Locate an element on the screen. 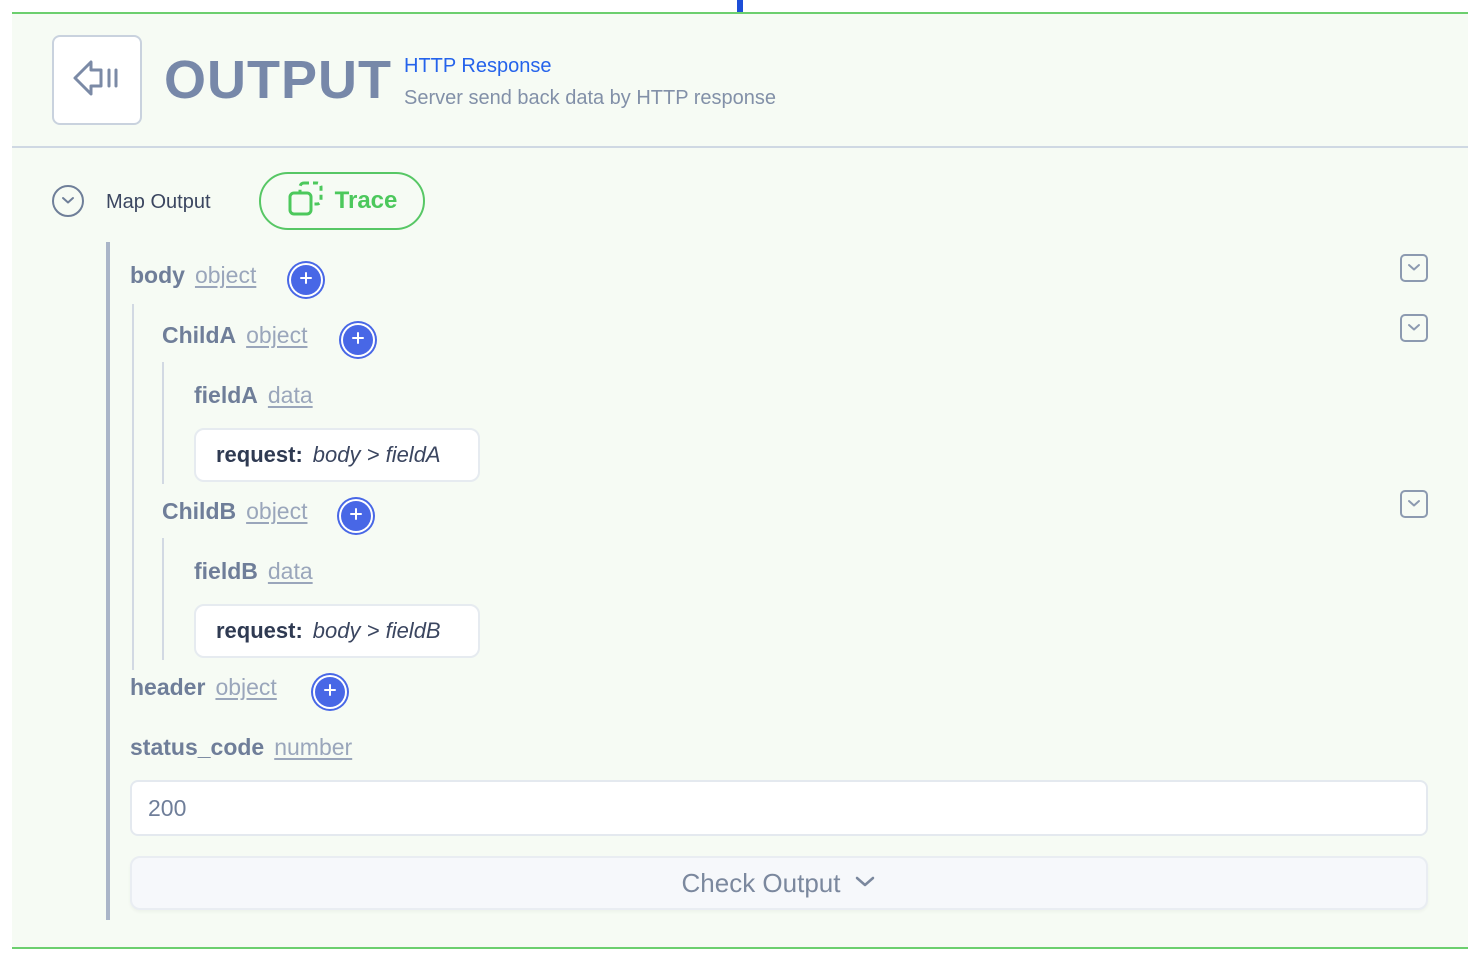 The image size is (1484, 967). field-name: header is located at coordinates (168, 687).